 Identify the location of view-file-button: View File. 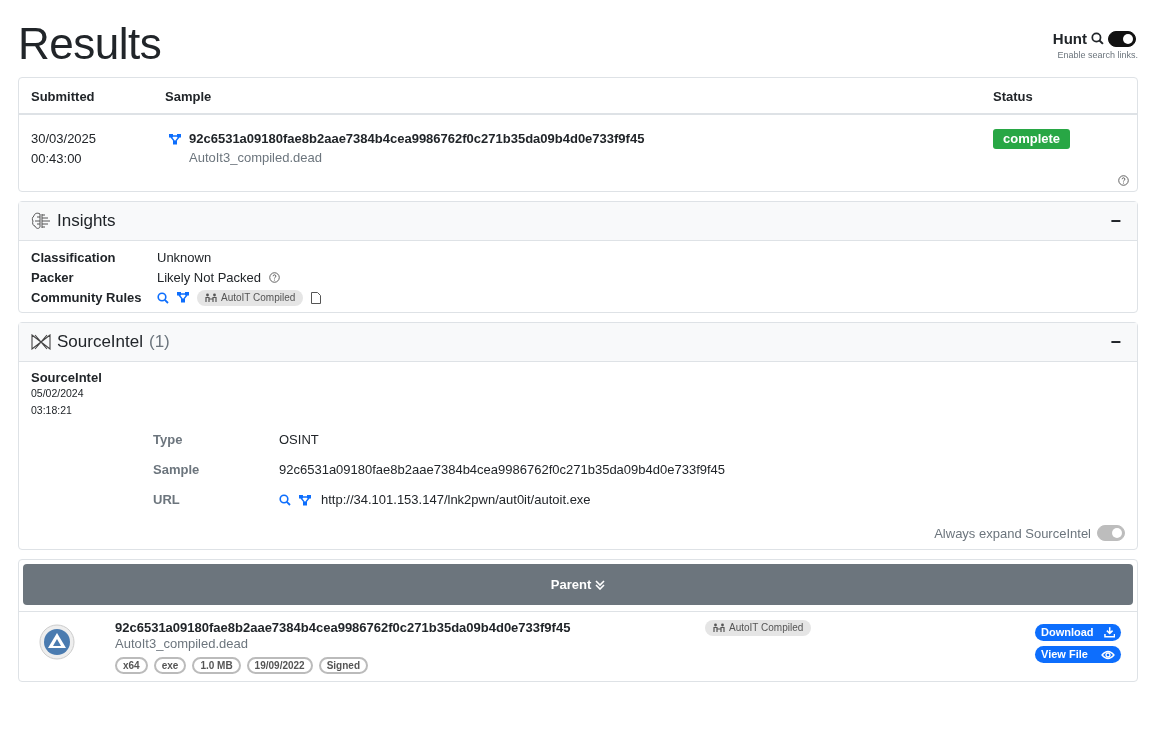
(1078, 654).